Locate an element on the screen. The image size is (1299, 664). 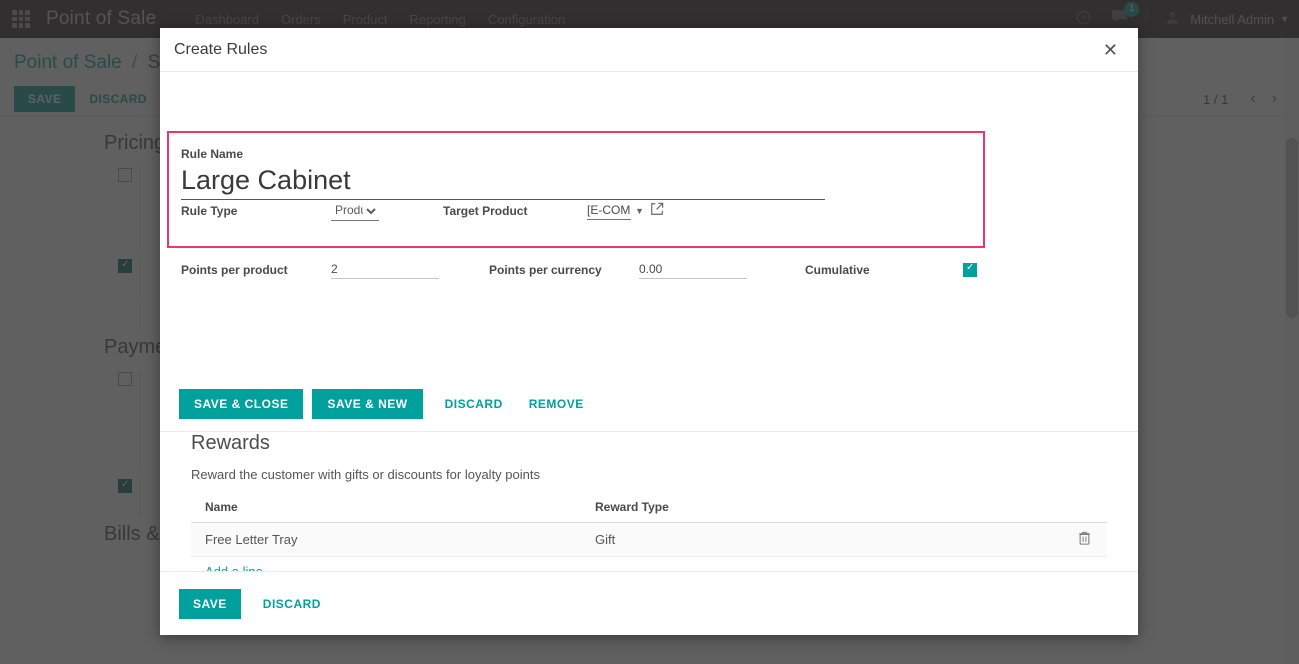
rewards-table-head: Name Reward Type is located at coordinates (649, 511).